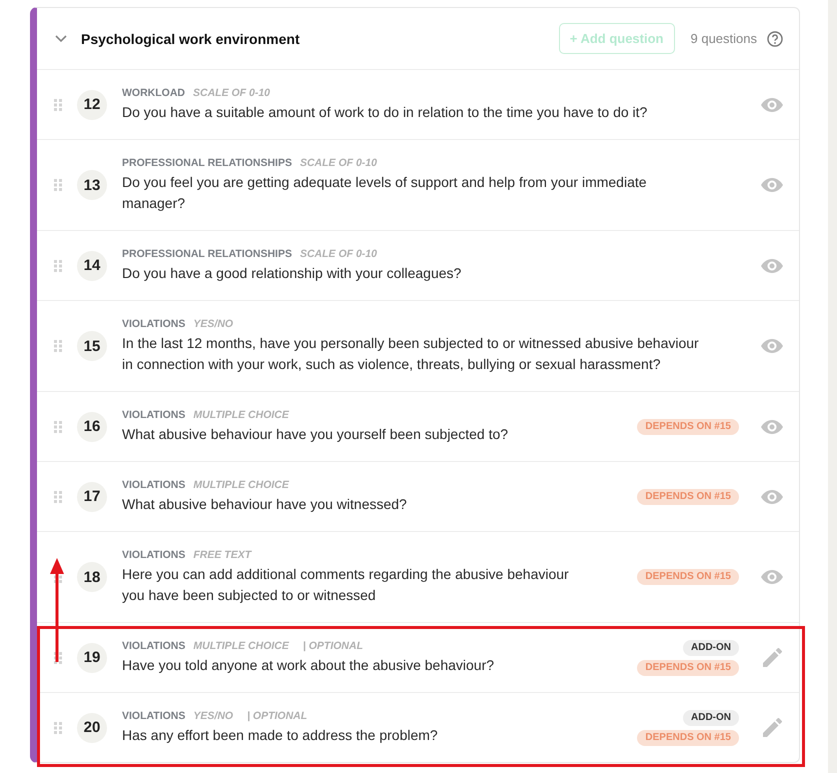 This screenshot has height=773, width=837. Describe the element at coordinates (61, 38) in the screenshot. I see `chevron-icon` at that location.